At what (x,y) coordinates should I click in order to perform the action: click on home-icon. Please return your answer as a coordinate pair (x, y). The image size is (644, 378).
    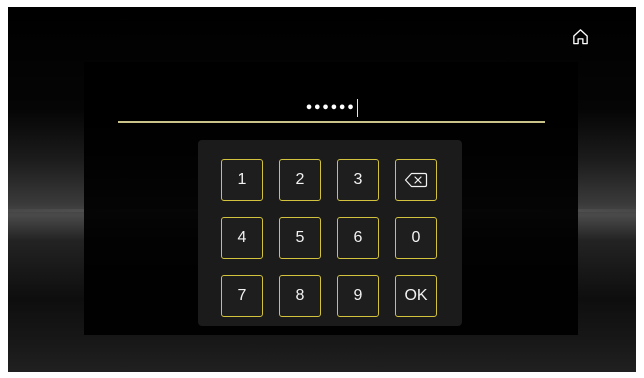
    Looking at the image, I should click on (580, 36).